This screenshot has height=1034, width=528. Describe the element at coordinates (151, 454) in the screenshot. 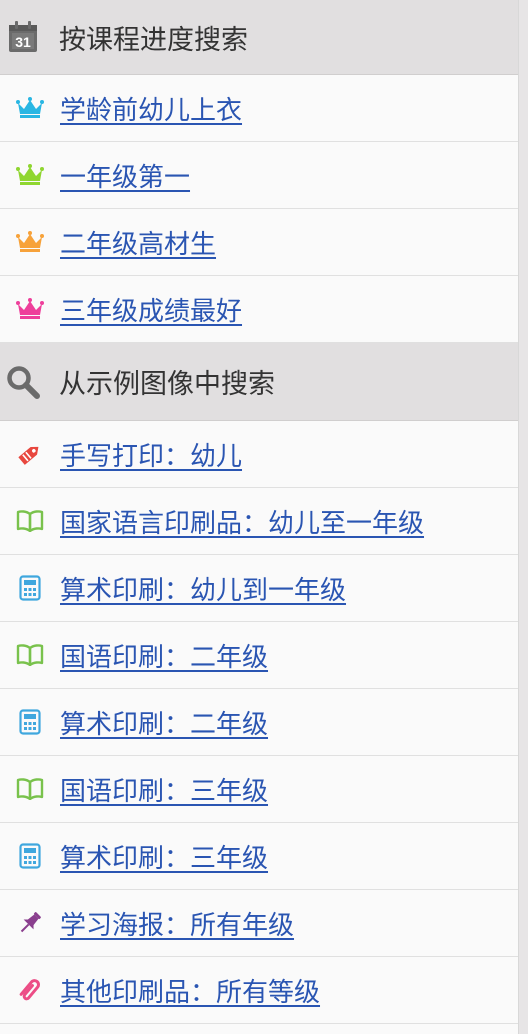

I see `item-label: 手写打印：幼儿` at that location.